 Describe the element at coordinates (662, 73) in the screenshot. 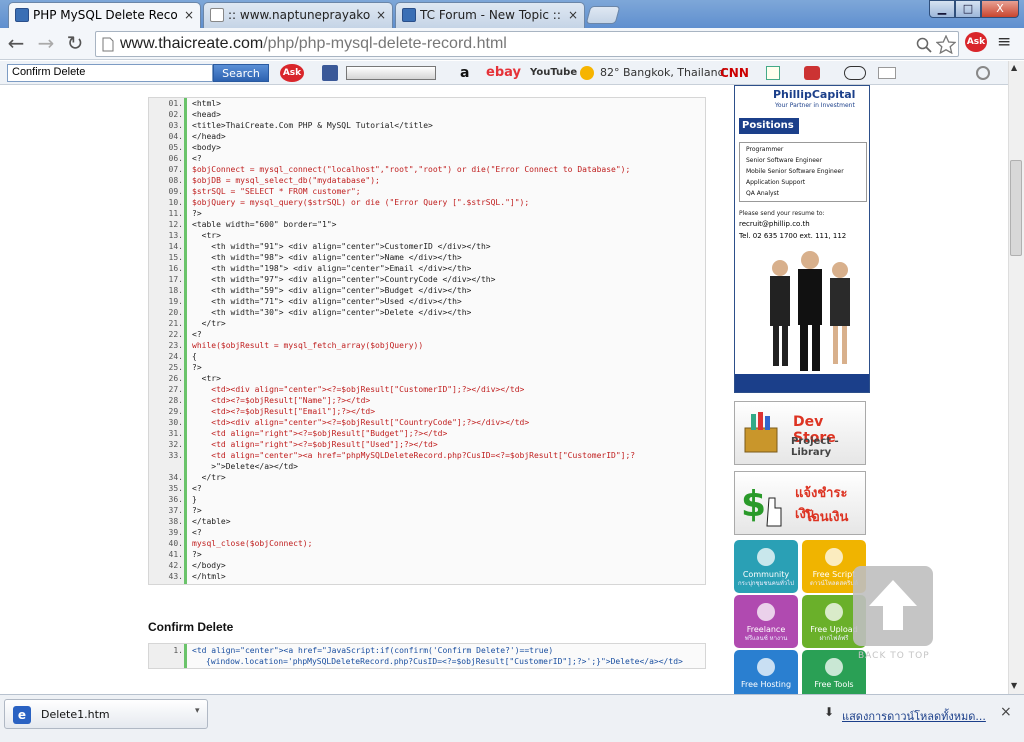

I see `weather-text: 82° Bangkok, Thailand` at that location.